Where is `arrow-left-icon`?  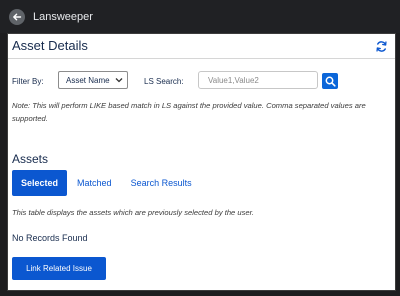 arrow-left-icon is located at coordinates (17, 16).